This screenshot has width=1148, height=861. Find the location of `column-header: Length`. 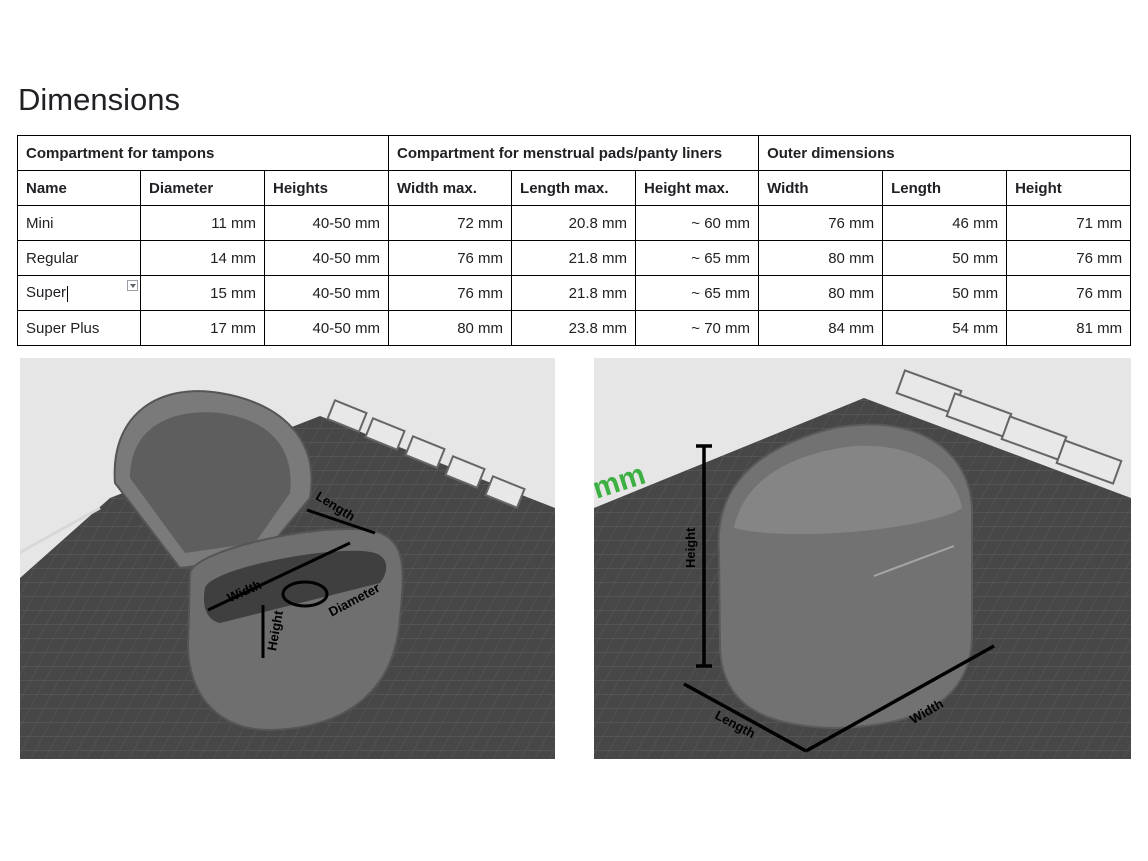

column-header: Length is located at coordinates (945, 188).